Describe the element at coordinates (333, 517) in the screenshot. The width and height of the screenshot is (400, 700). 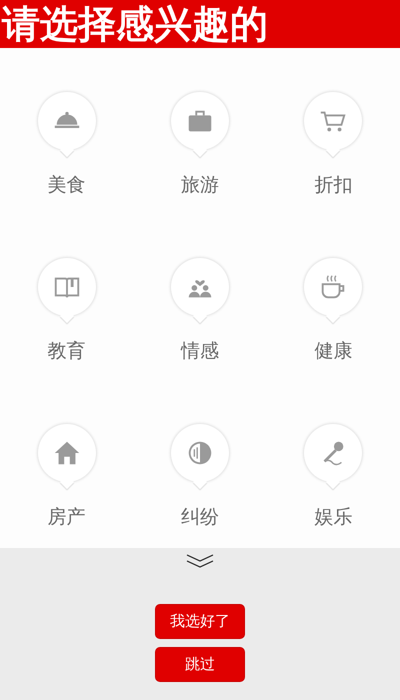
I see `category-label: 娱乐` at that location.